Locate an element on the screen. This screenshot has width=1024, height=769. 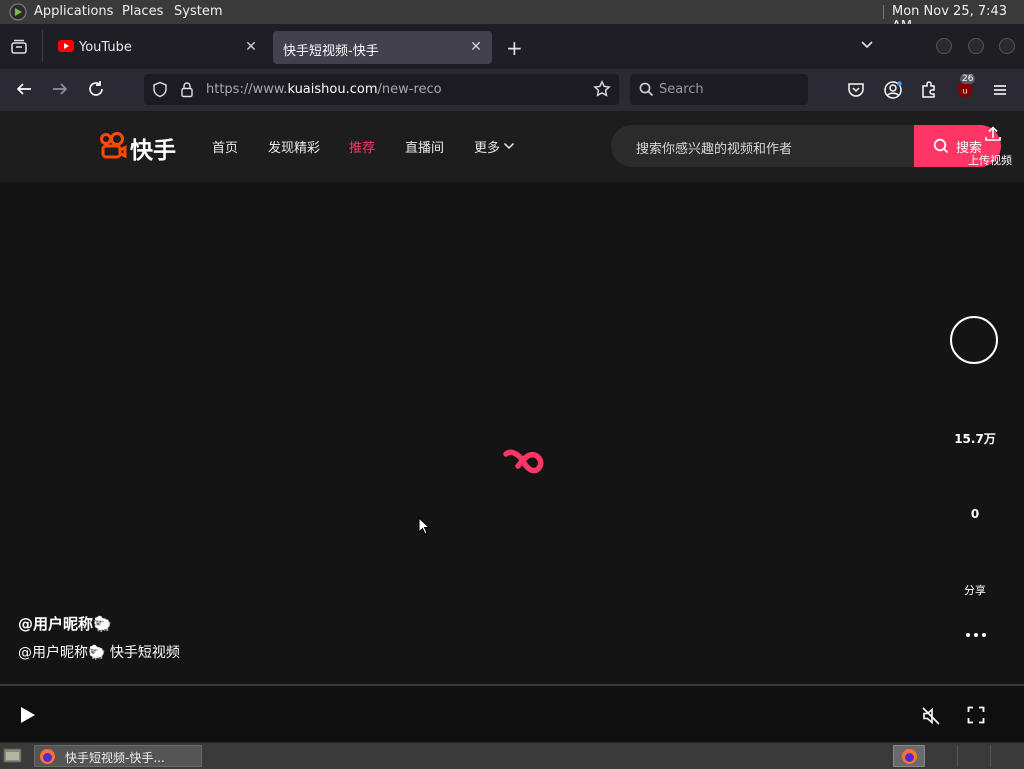
tab-divider is located at coordinates (42, 46).